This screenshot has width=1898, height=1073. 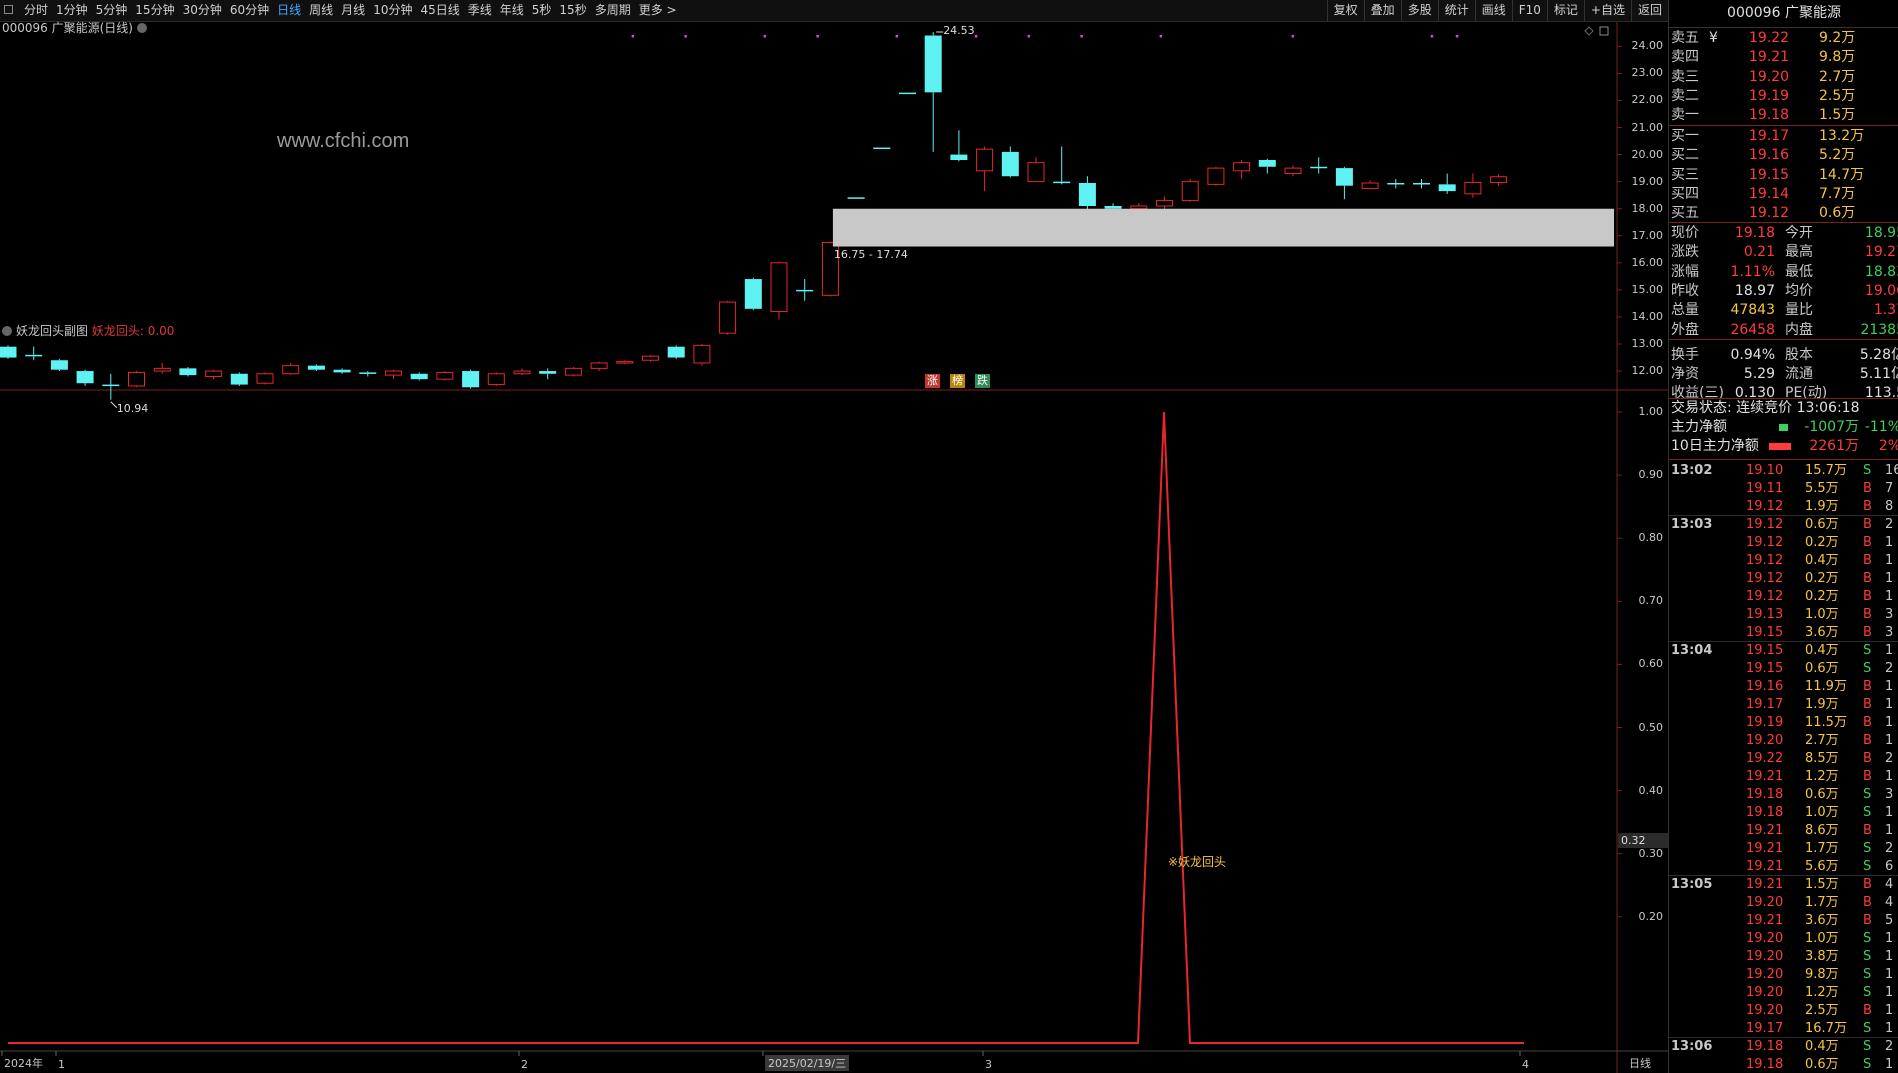 I want to click on indicator-toggle-icon, so click(x=7, y=331).